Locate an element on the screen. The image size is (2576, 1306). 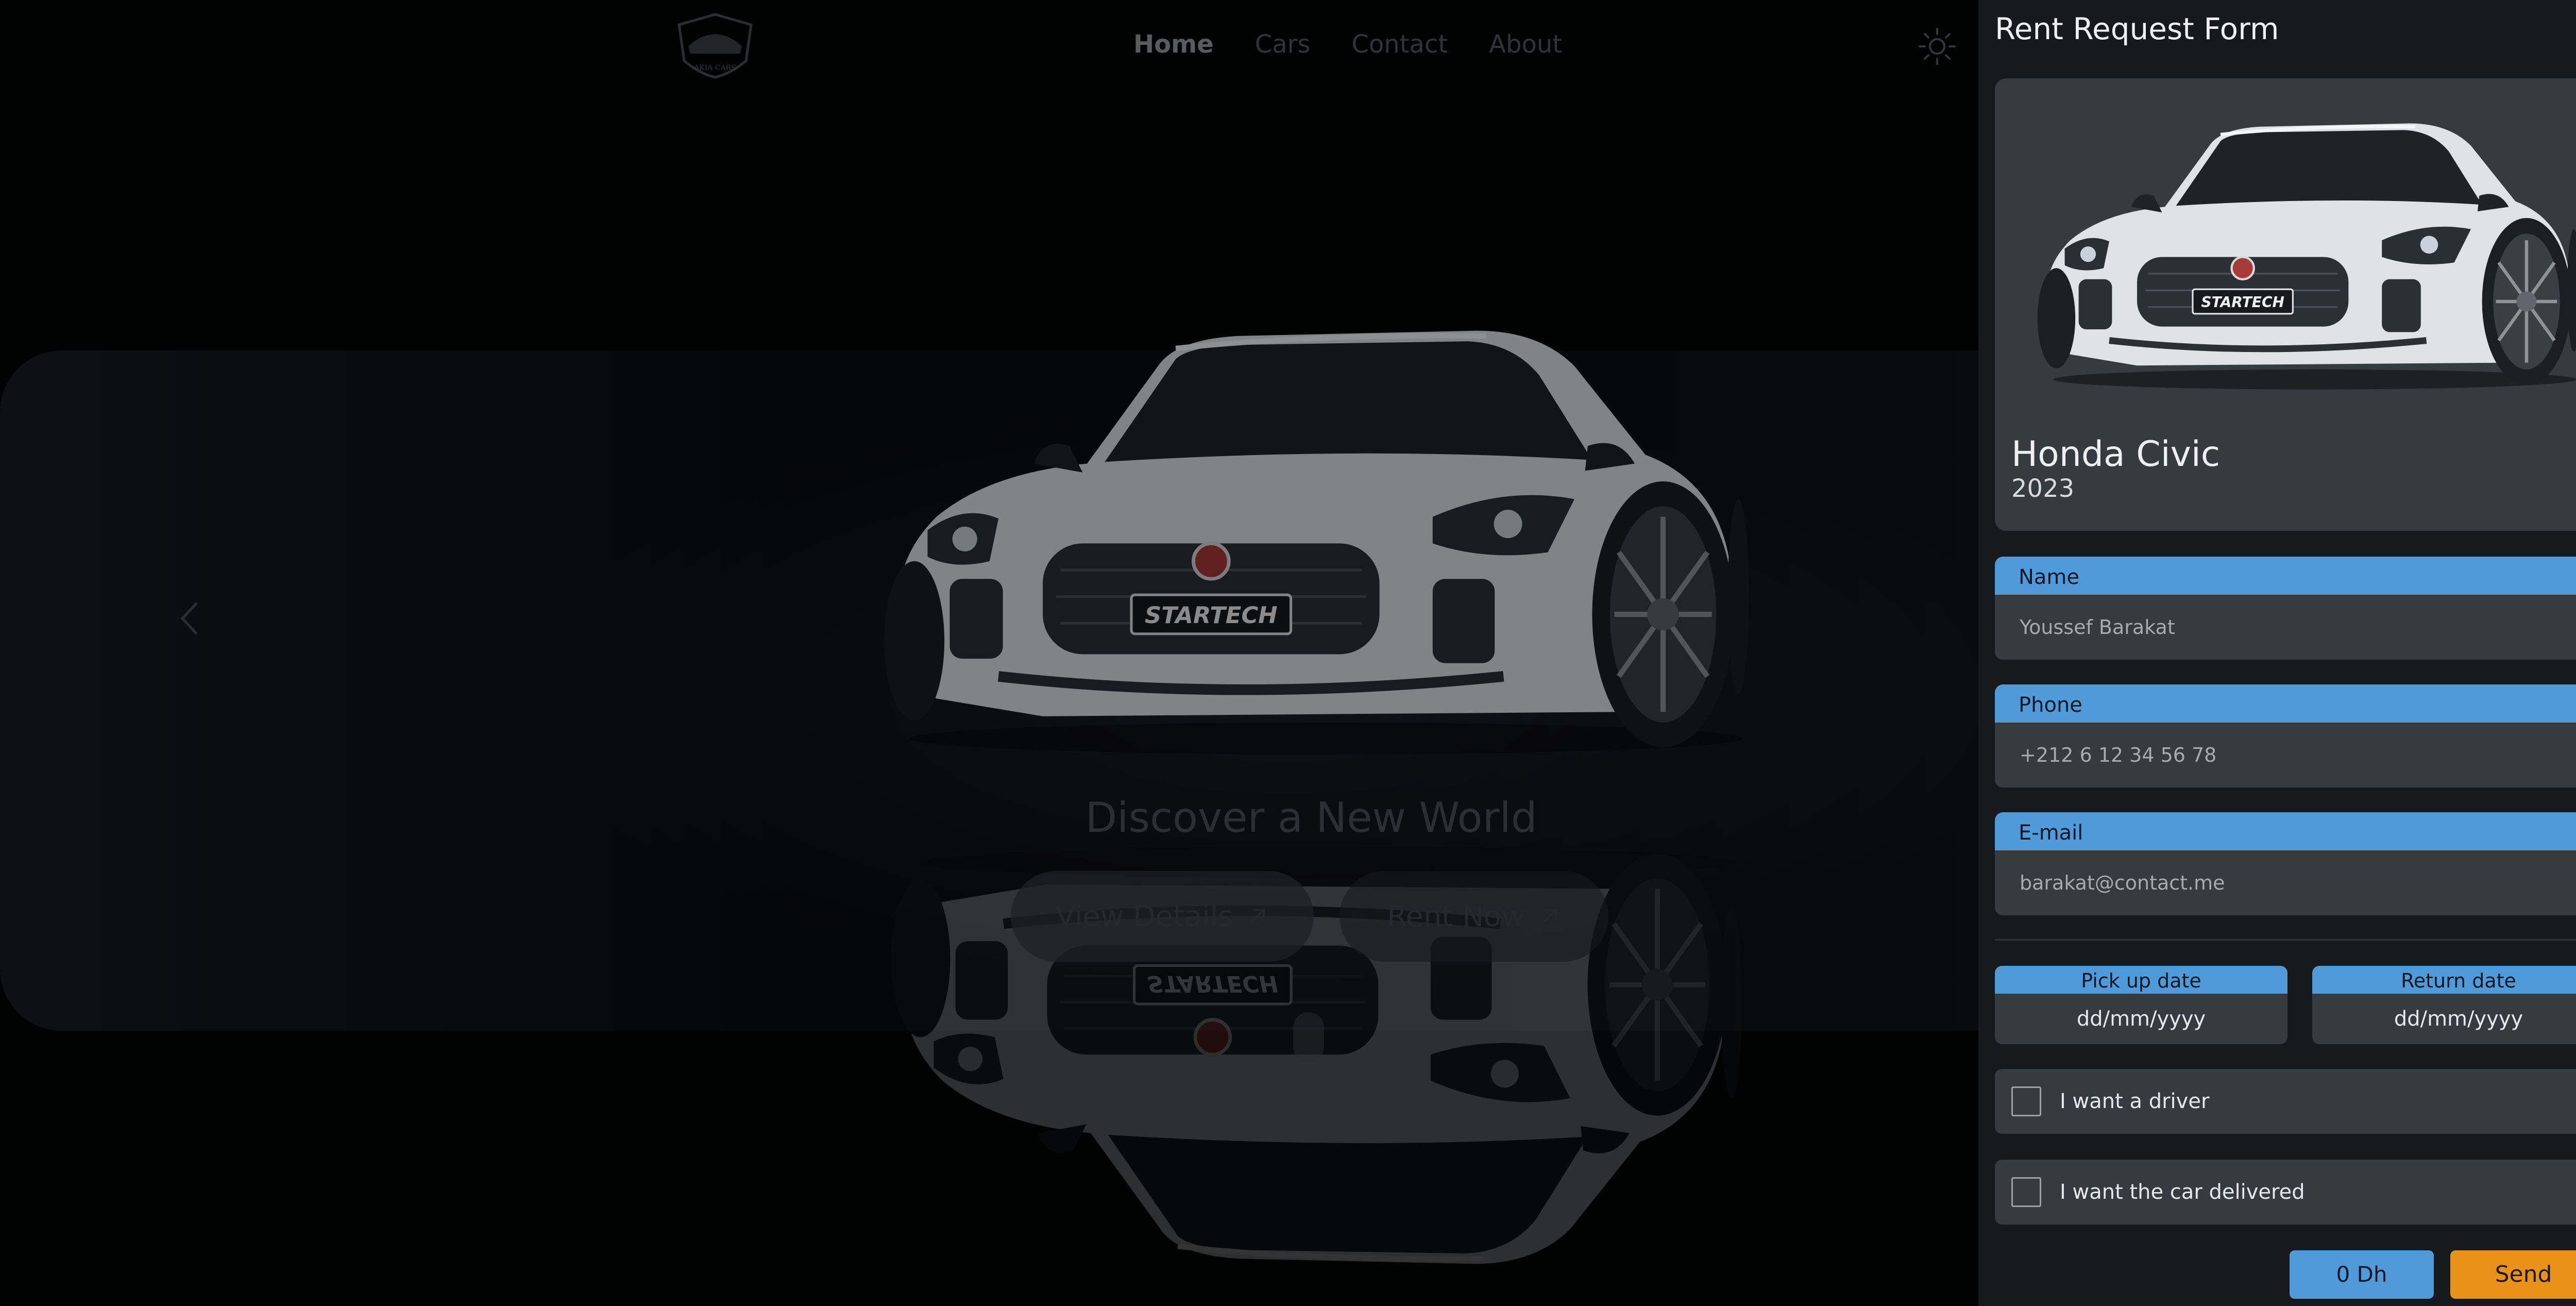
pickup-date-label: Pick up date is located at coordinates (2141, 980).